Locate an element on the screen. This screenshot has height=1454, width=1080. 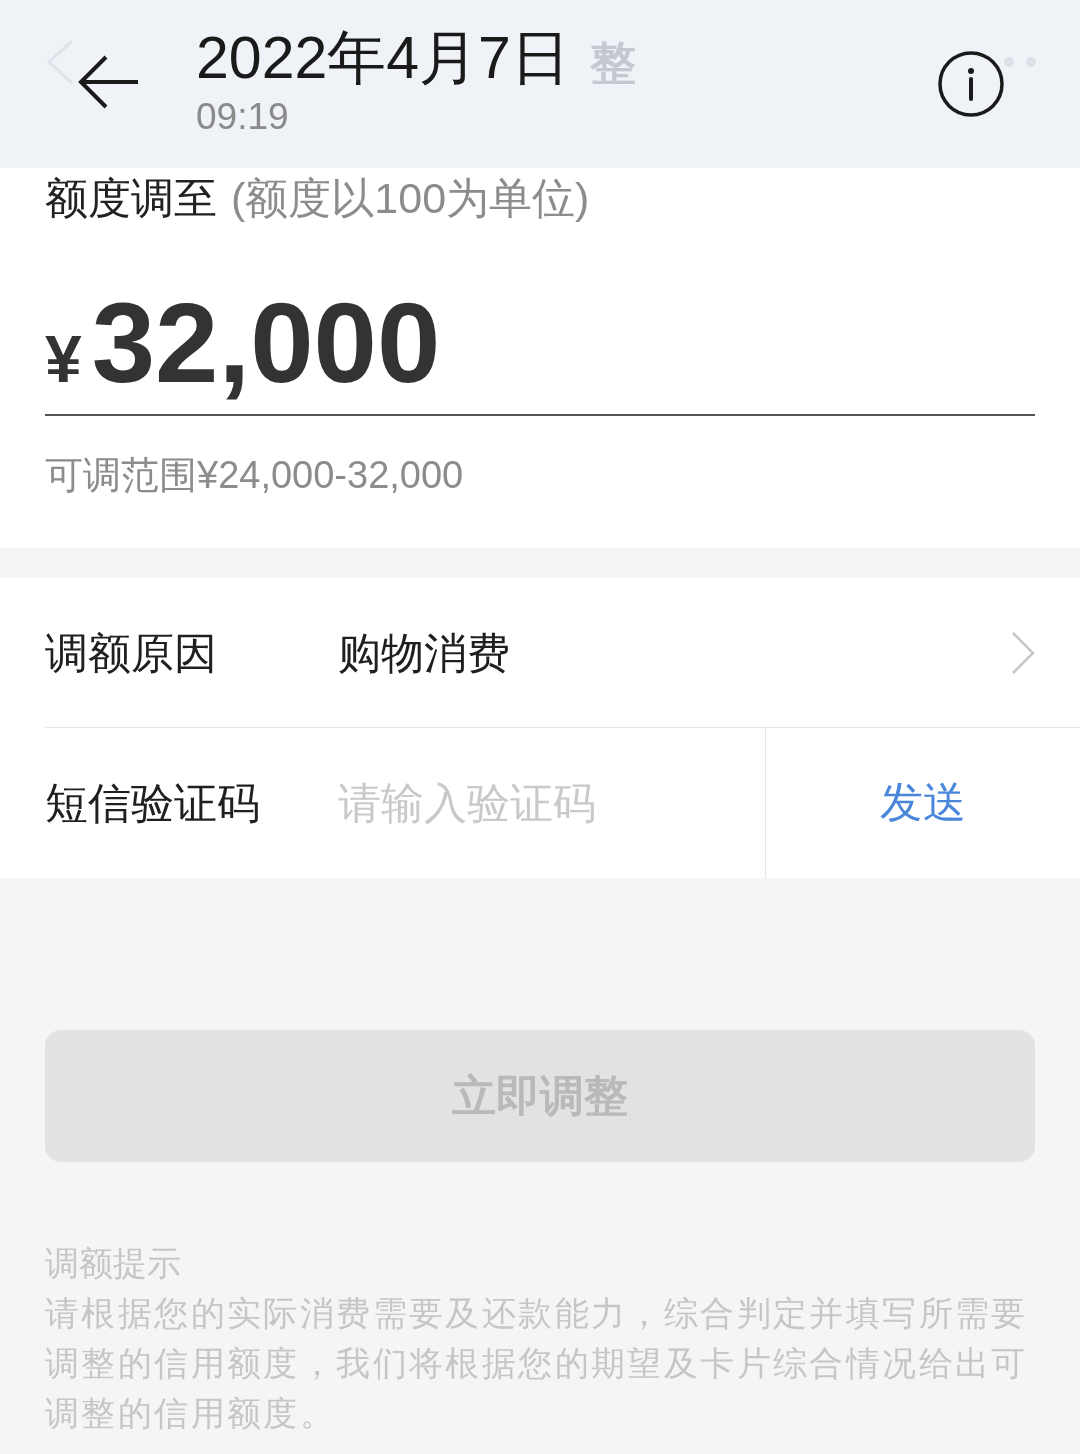
limit-hint: (额度以100为单位) is located at coordinates (410, 198).